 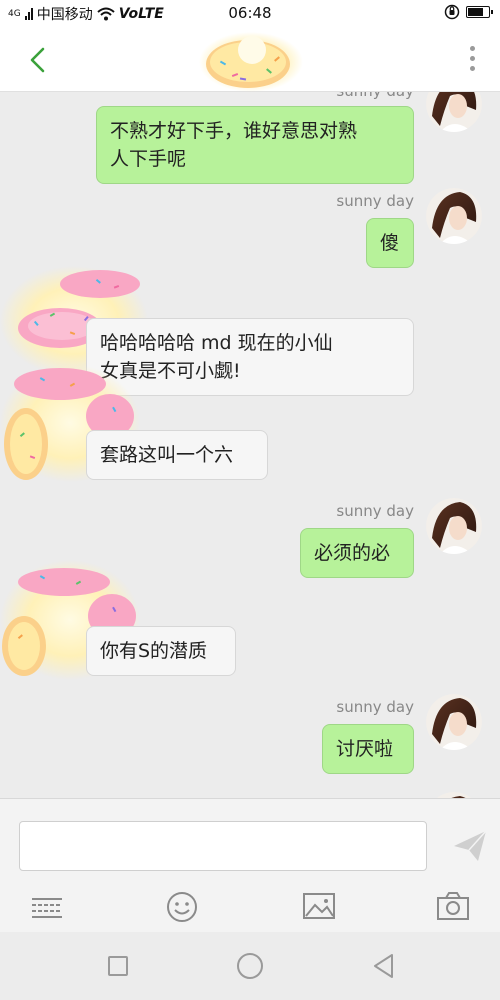 I want to click on composer, so click(x=250, y=865).